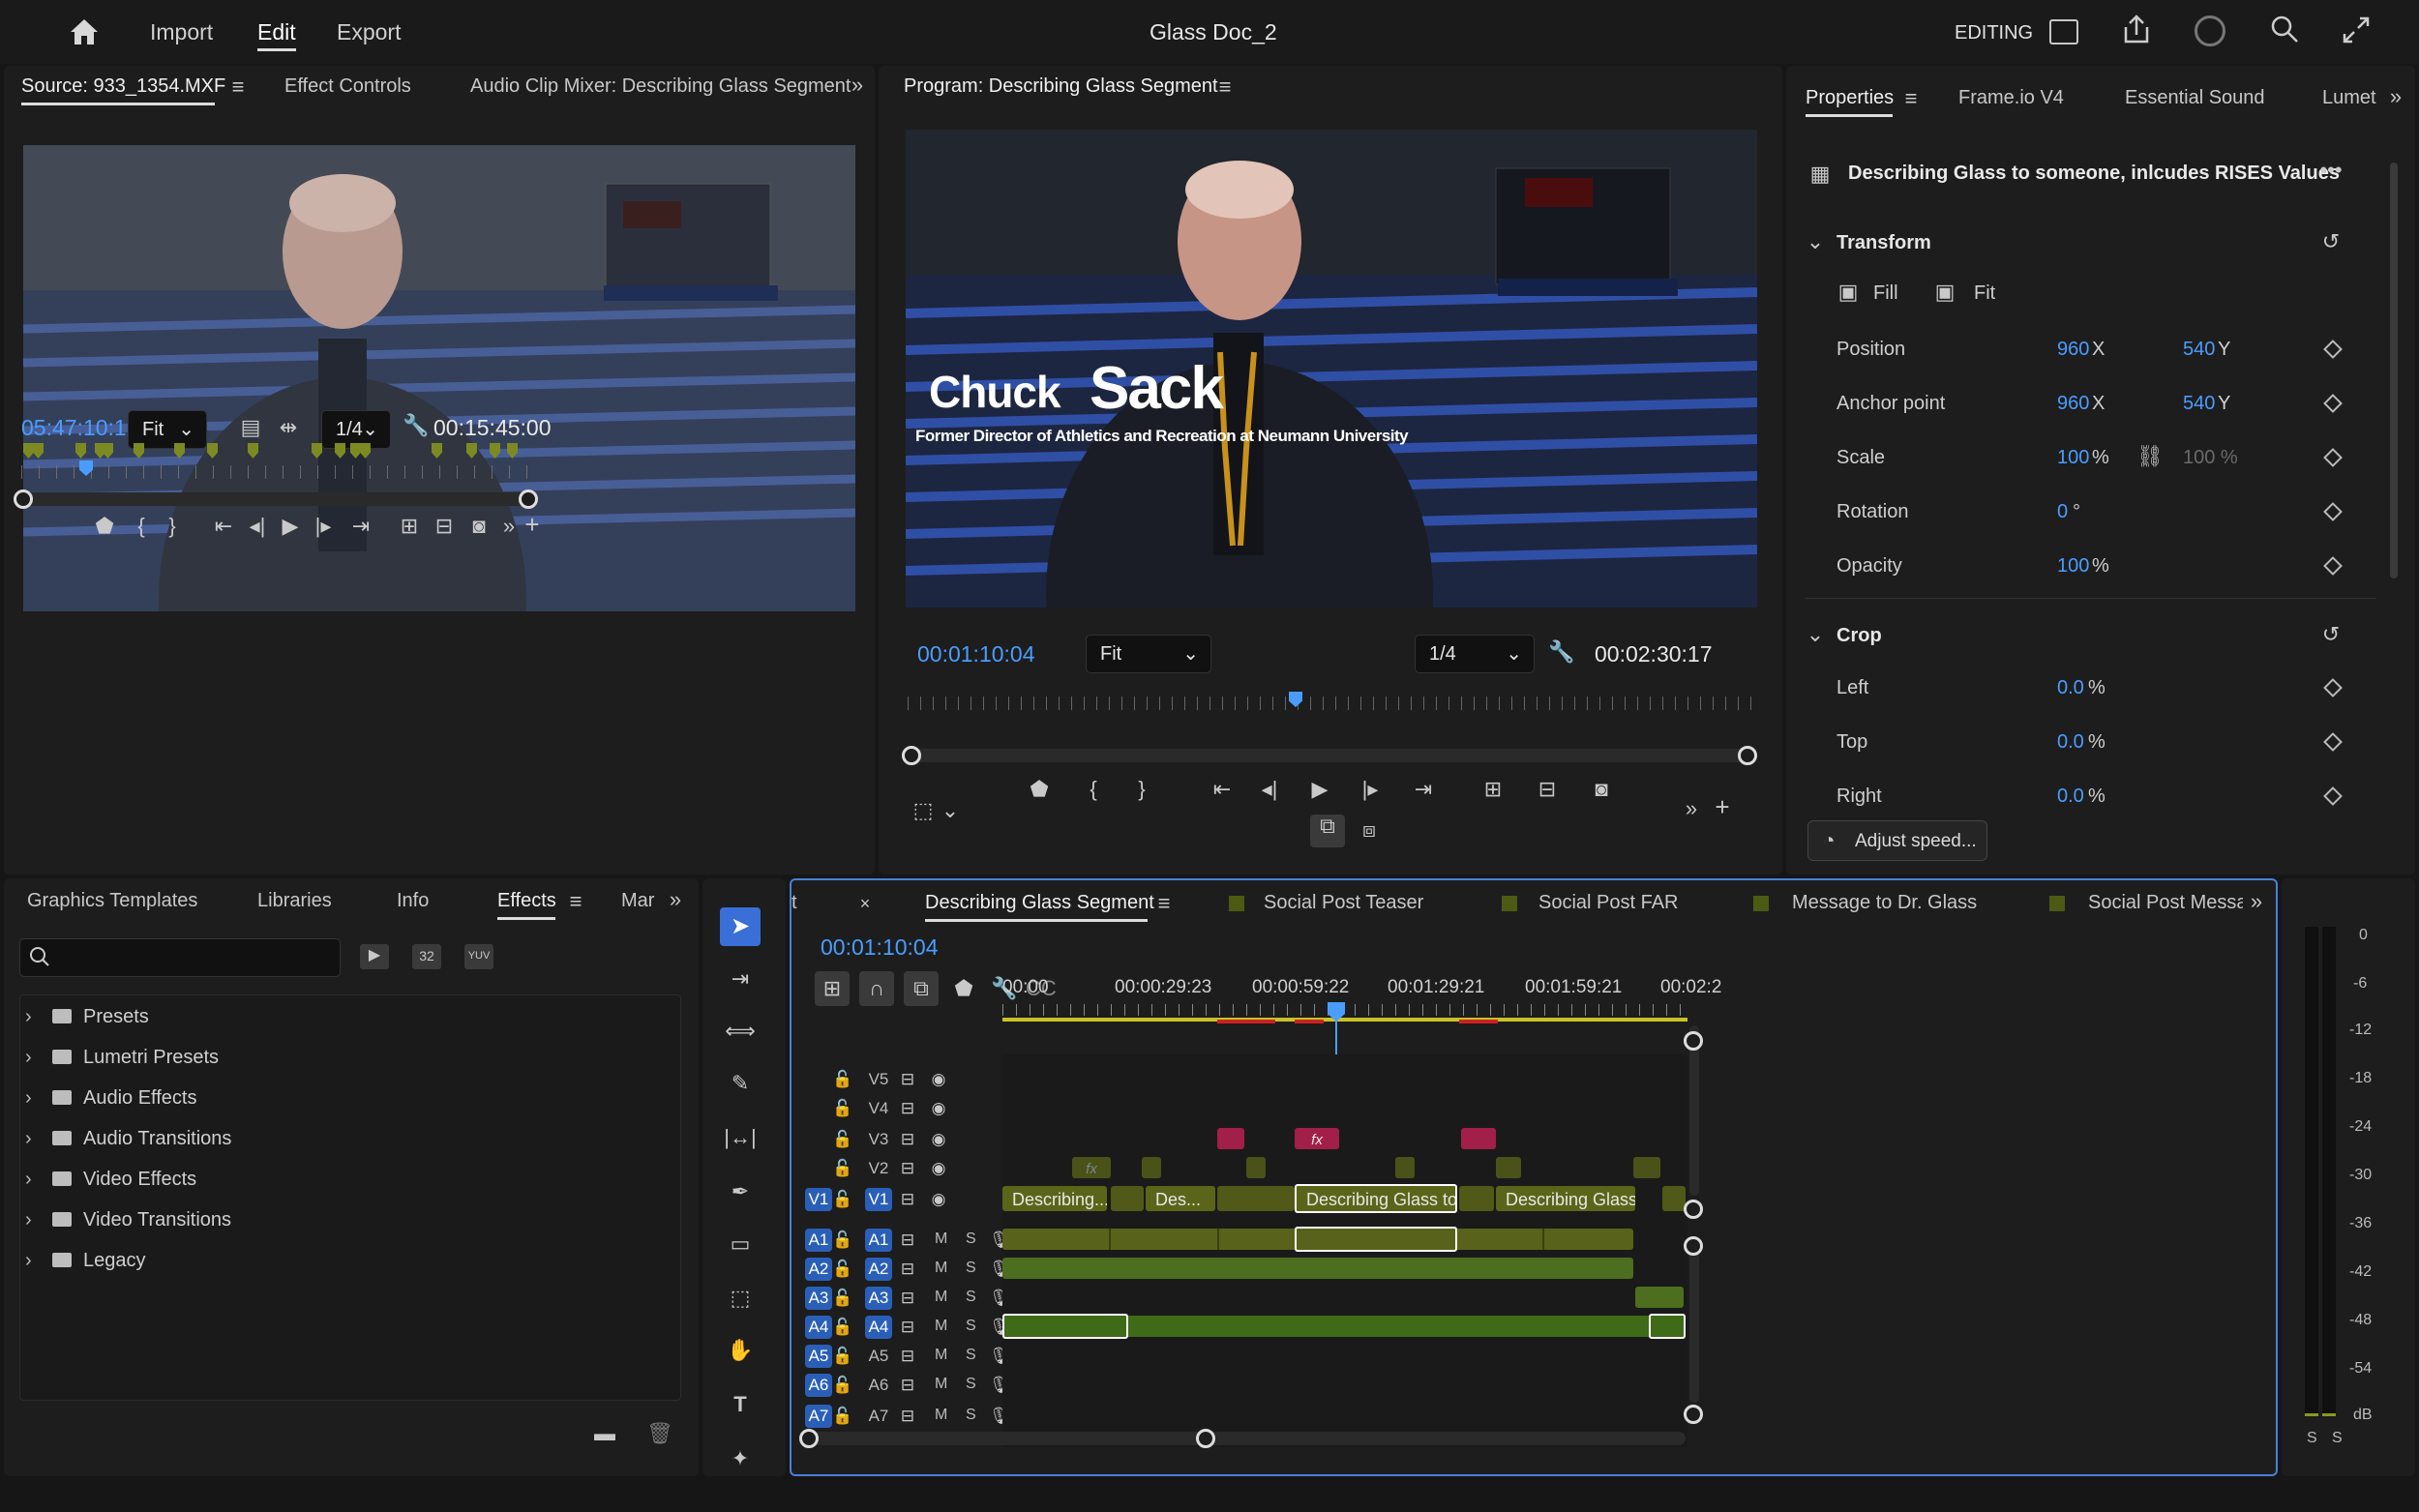 The width and height of the screenshot is (2419, 1512). What do you see at coordinates (878, 1269) in the screenshot?
I see `track-target-a2: A2` at bounding box center [878, 1269].